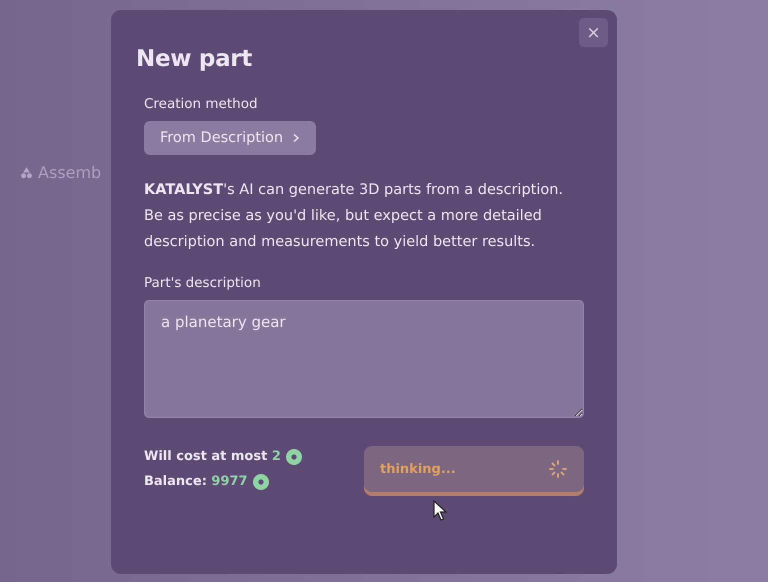 This screenshot has height=582, width=768. What do you see at coordinates (354, 216) in the screenshot?
I see `intro-text: KATALYST's AI can generate 3D parts from a description. Be as precise as you'd like, but expect a more detailed description and measurements to yield better results.` at bounding box center [354, 216].